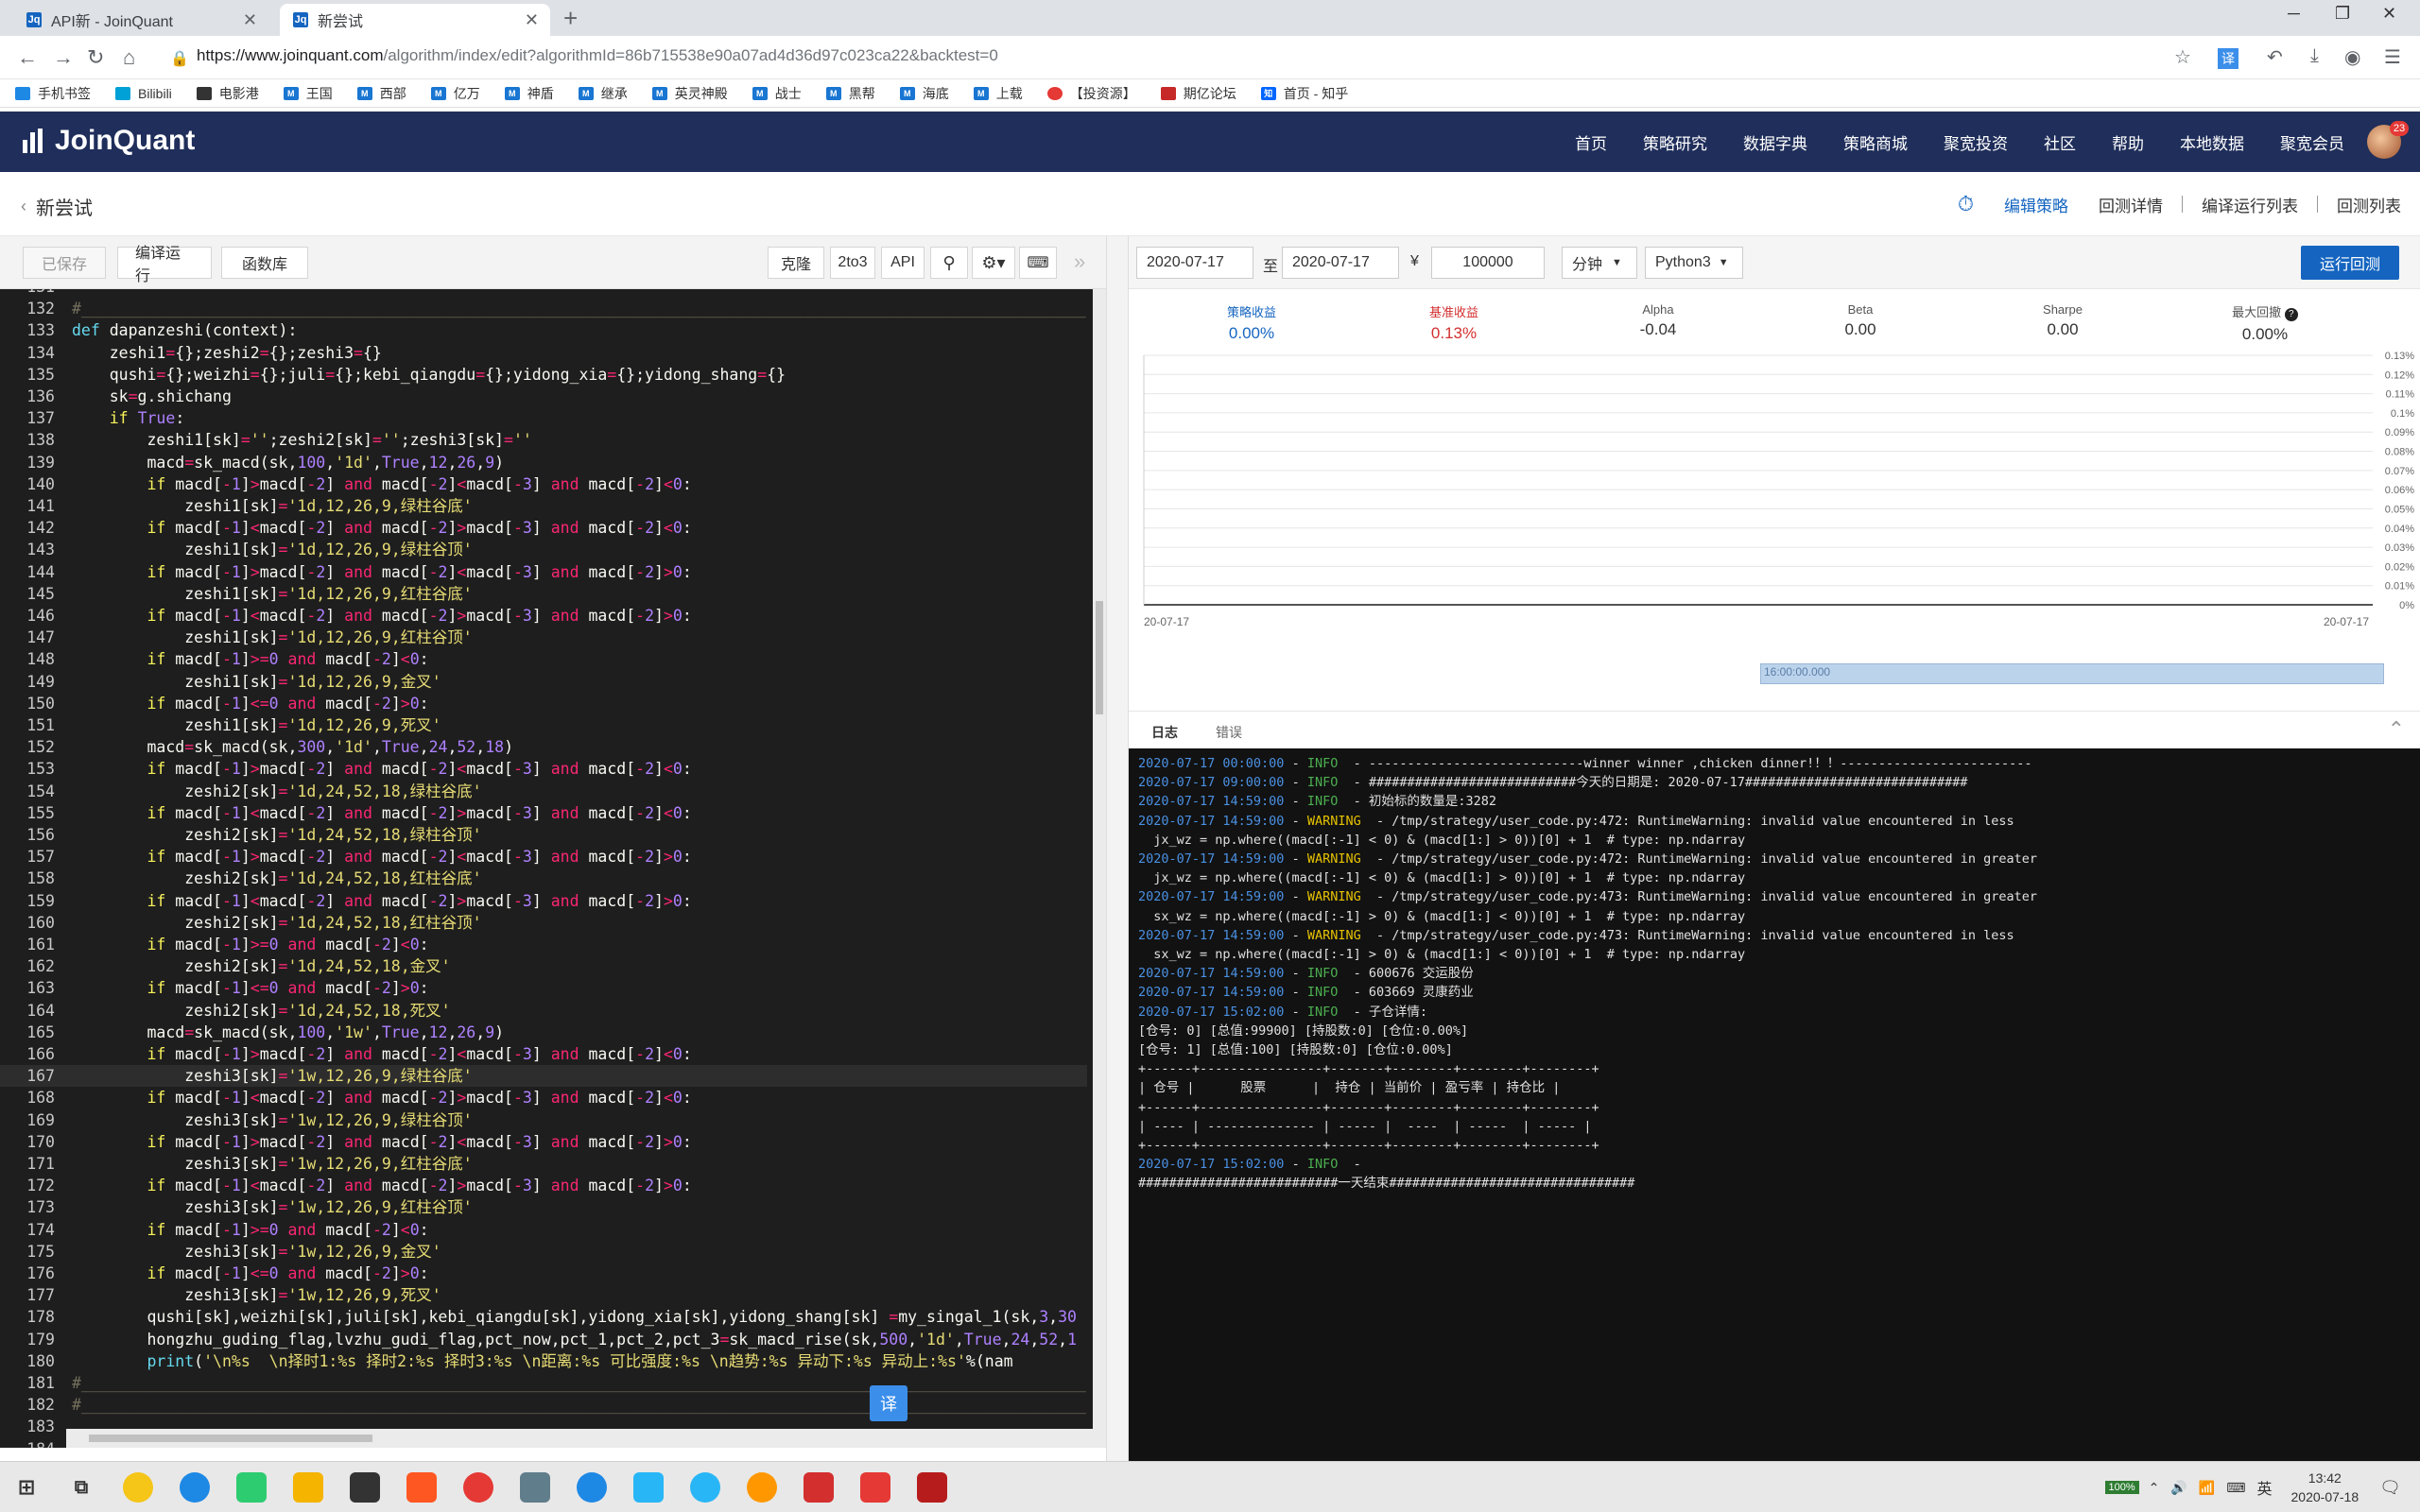  I want to click on profile-icon: ◉, so click(2352, 57).